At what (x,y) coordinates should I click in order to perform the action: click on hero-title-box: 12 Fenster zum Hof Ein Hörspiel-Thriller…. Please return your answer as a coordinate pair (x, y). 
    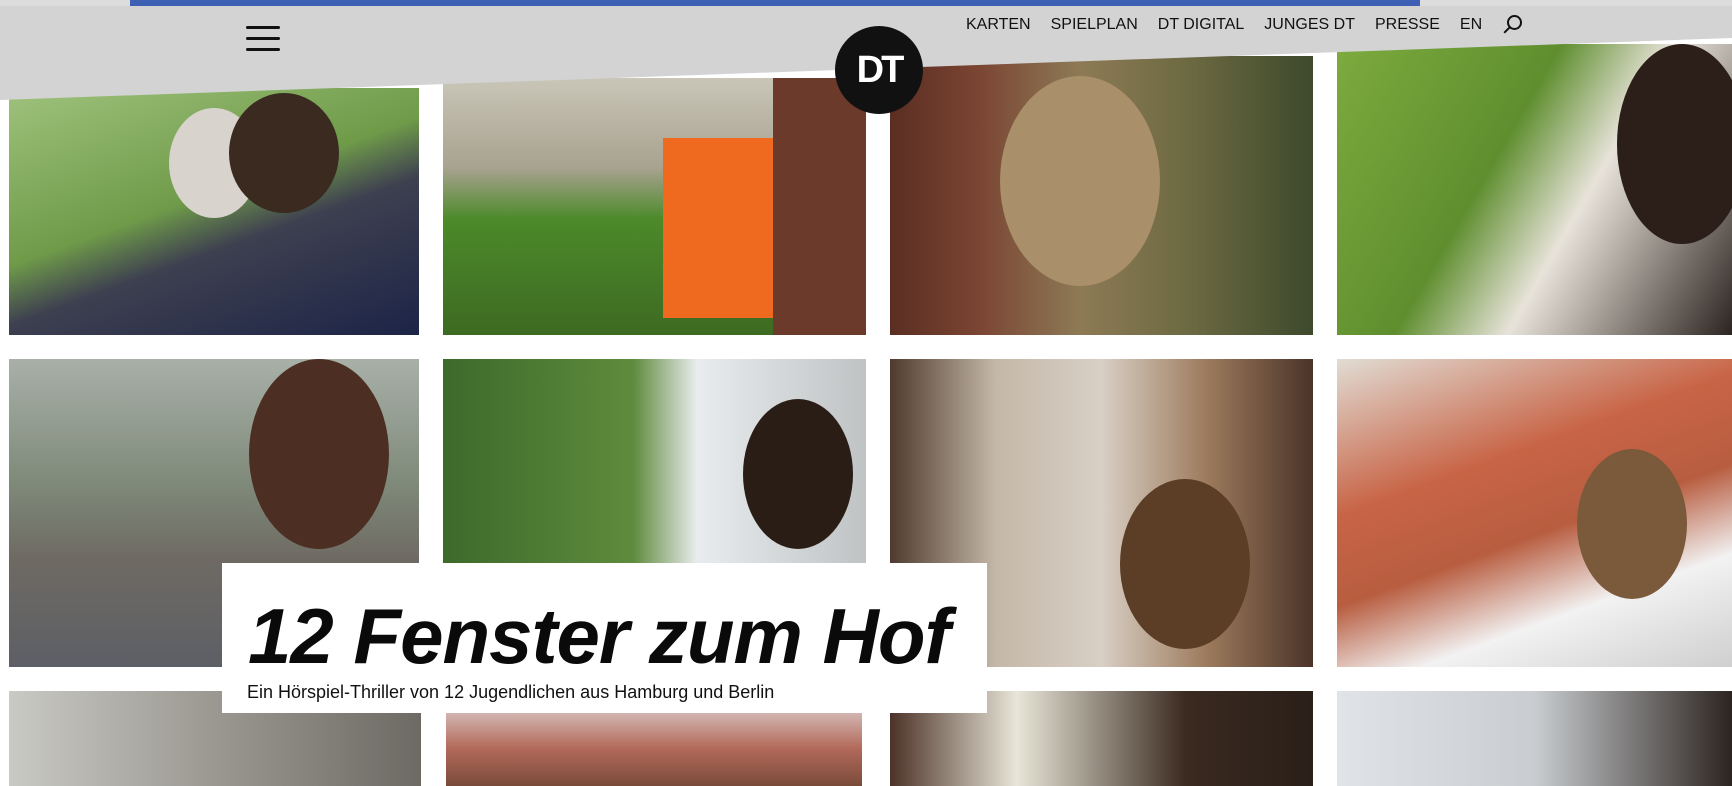
    Looking at the image, I should click on (604, 638).